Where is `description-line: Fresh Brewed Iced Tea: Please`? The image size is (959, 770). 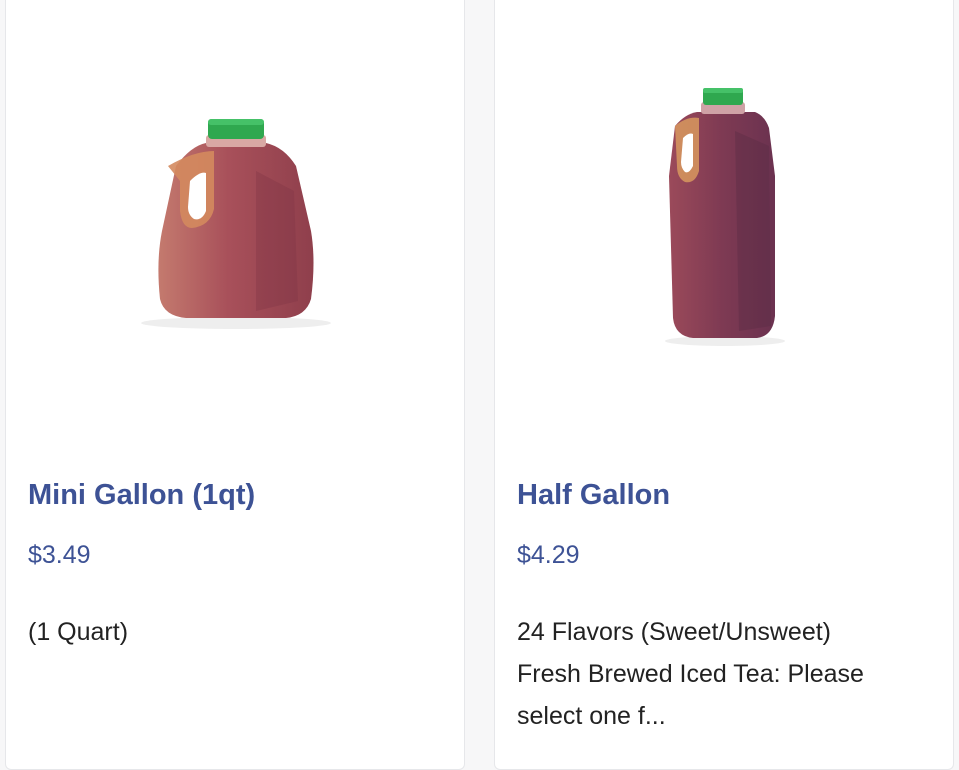
description-line: Fresh Brewed Iced Tea: Please is located at coordinates (690, 674).